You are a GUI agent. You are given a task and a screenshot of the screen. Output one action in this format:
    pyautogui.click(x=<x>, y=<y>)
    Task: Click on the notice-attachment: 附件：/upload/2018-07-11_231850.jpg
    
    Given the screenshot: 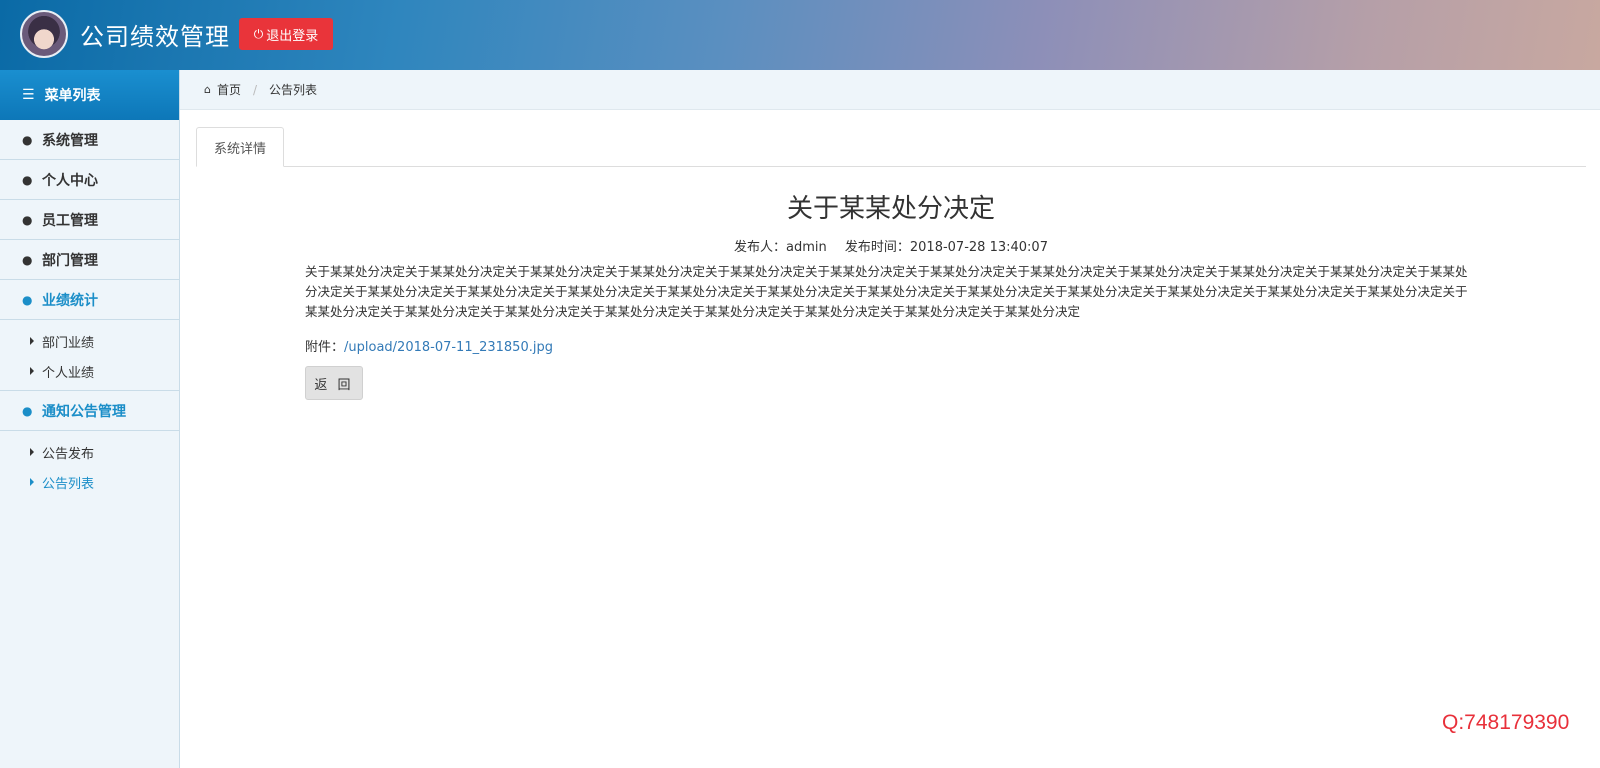 What is the action you would take?
    pyautogui.click(x=429, y=345)
    